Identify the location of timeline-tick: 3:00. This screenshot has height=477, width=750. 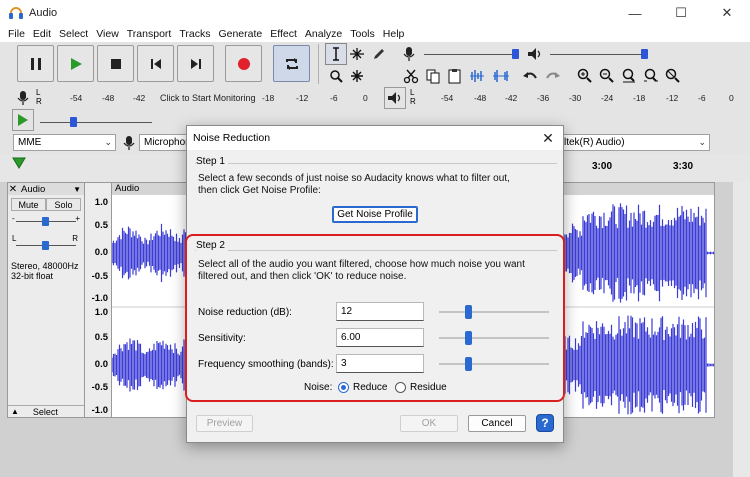
(602, 166).